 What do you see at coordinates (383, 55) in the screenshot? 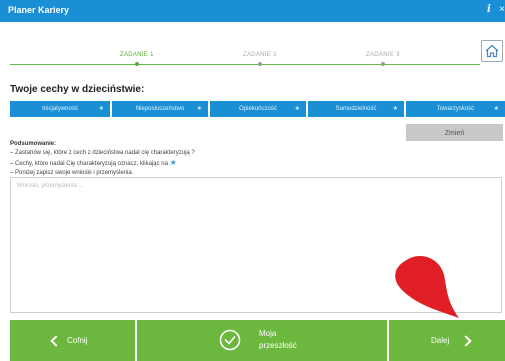
I see `step-3-label: ZADANIE 3` at bounding box center [383, 55].